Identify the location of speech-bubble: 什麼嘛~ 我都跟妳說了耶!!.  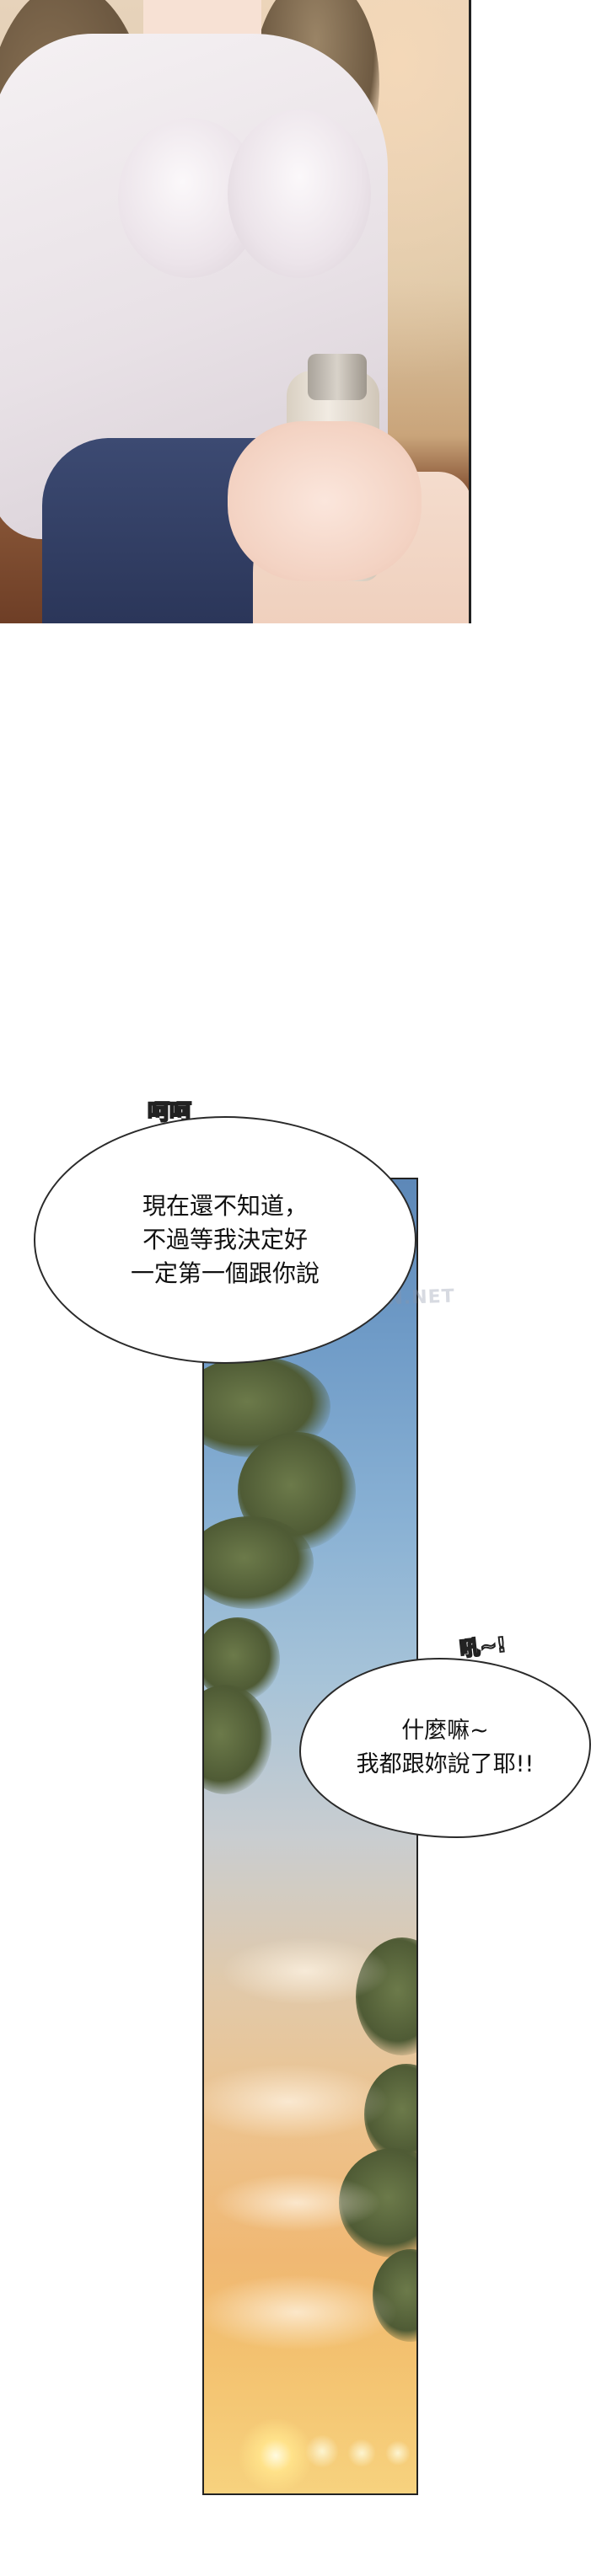
(445, 1748).